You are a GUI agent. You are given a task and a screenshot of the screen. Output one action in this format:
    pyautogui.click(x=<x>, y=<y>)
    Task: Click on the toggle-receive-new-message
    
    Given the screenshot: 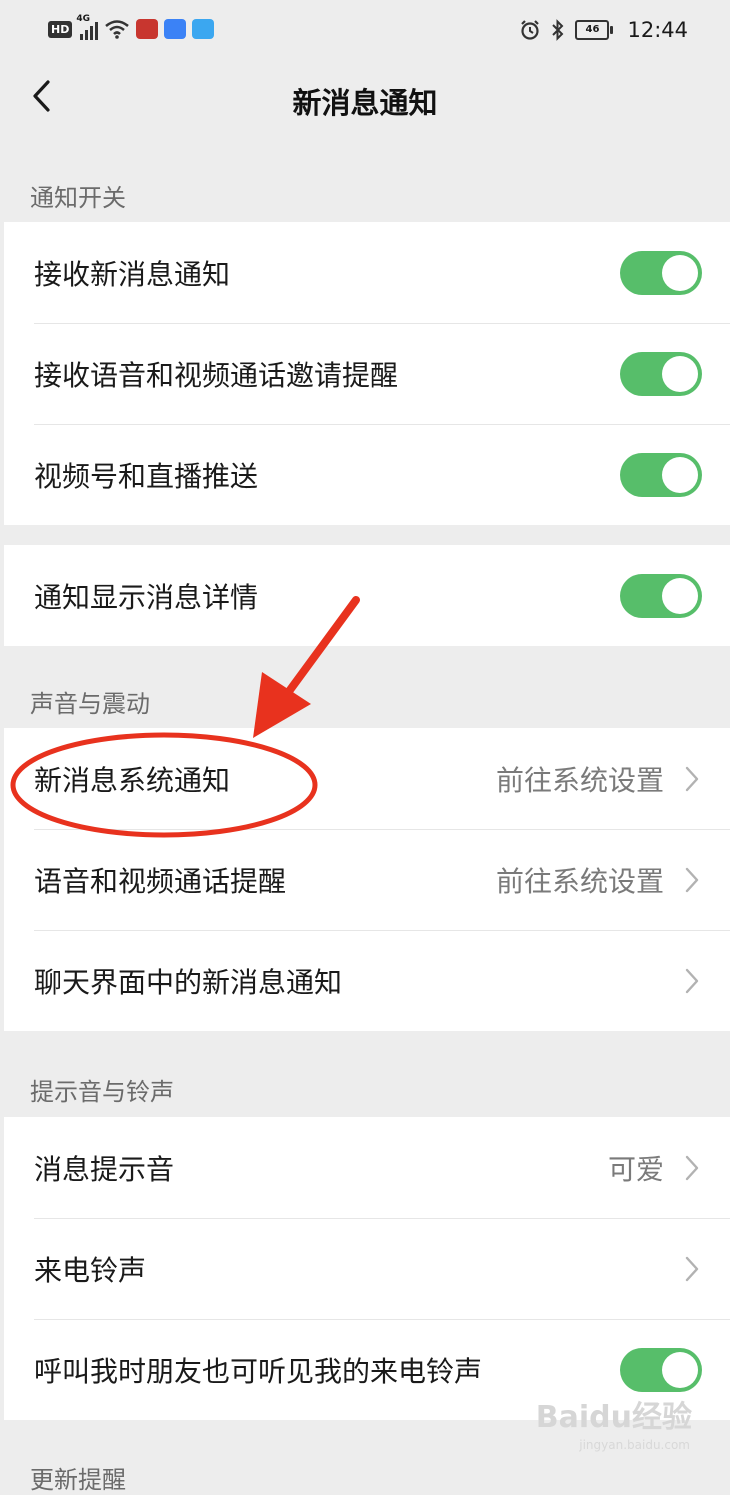 What is the action you would take?
    pyautogui.click(x=661, y=272)
    